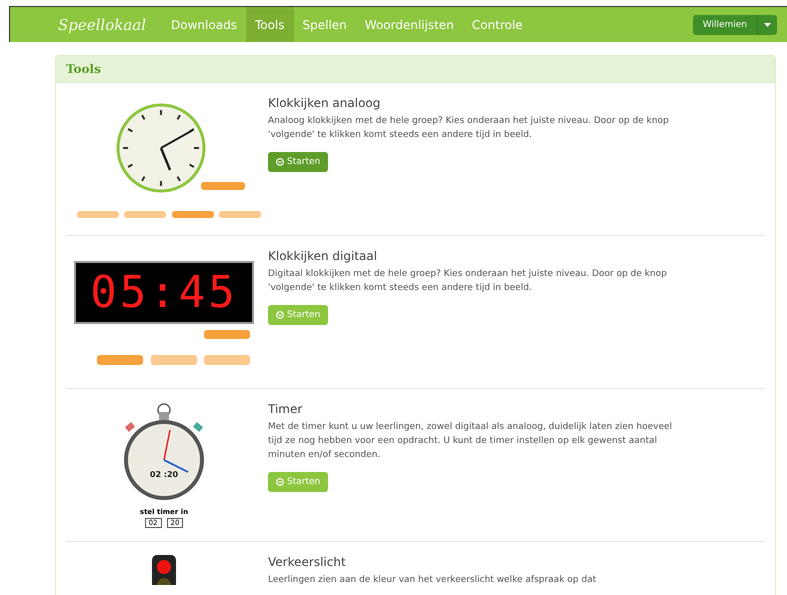 The width and height of the screenshot is (787, 595). I want to click on caret-icon, so click(767, 24).